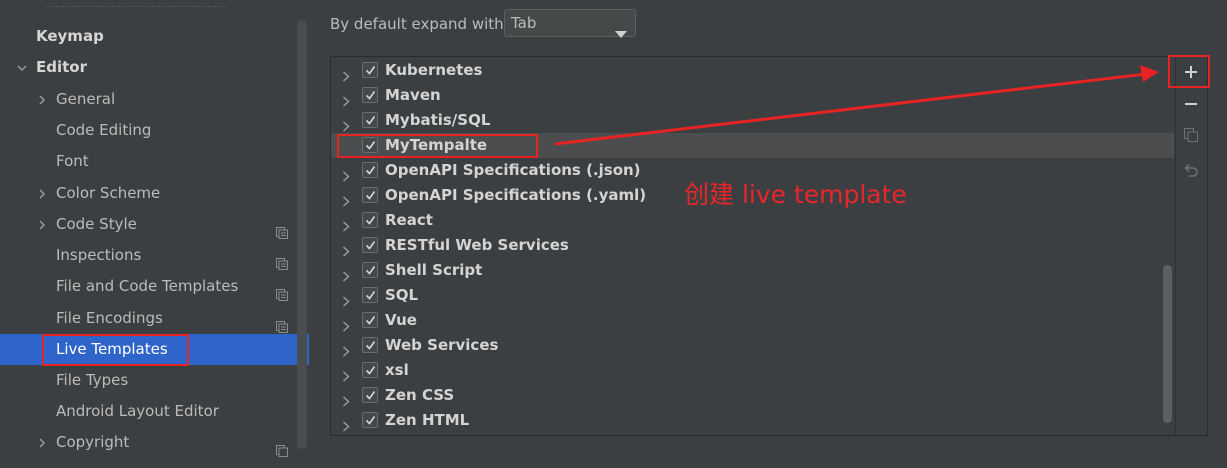  I want to click on annotation-text: 创建 live template, so click(795, 194).